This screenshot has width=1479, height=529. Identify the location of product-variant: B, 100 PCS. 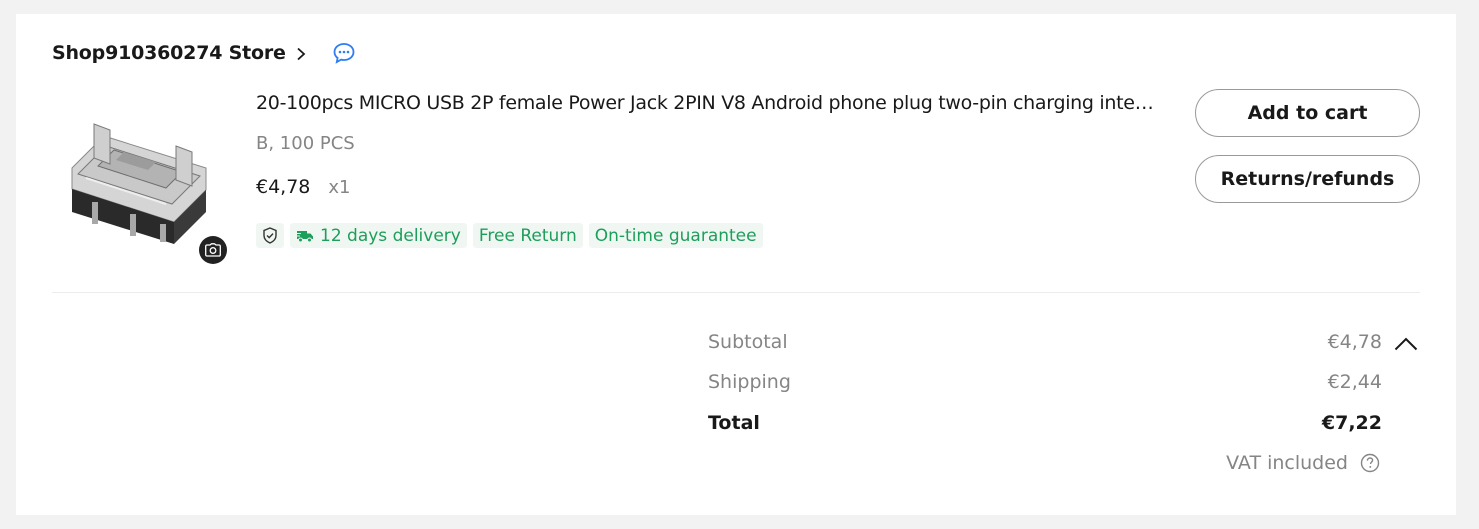
(305, 143).